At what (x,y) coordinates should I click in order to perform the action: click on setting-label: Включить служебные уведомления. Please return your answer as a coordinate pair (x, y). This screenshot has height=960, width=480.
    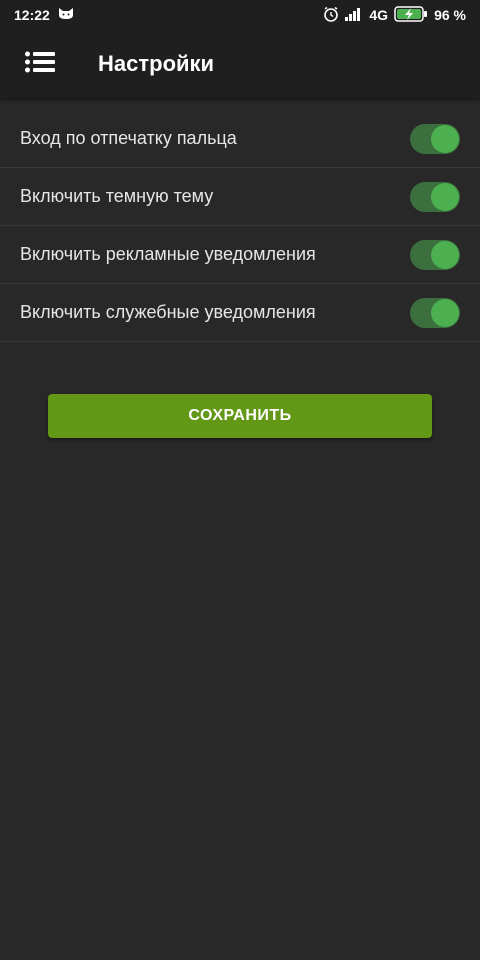
    Looking at the image, I should click on (168, 312).